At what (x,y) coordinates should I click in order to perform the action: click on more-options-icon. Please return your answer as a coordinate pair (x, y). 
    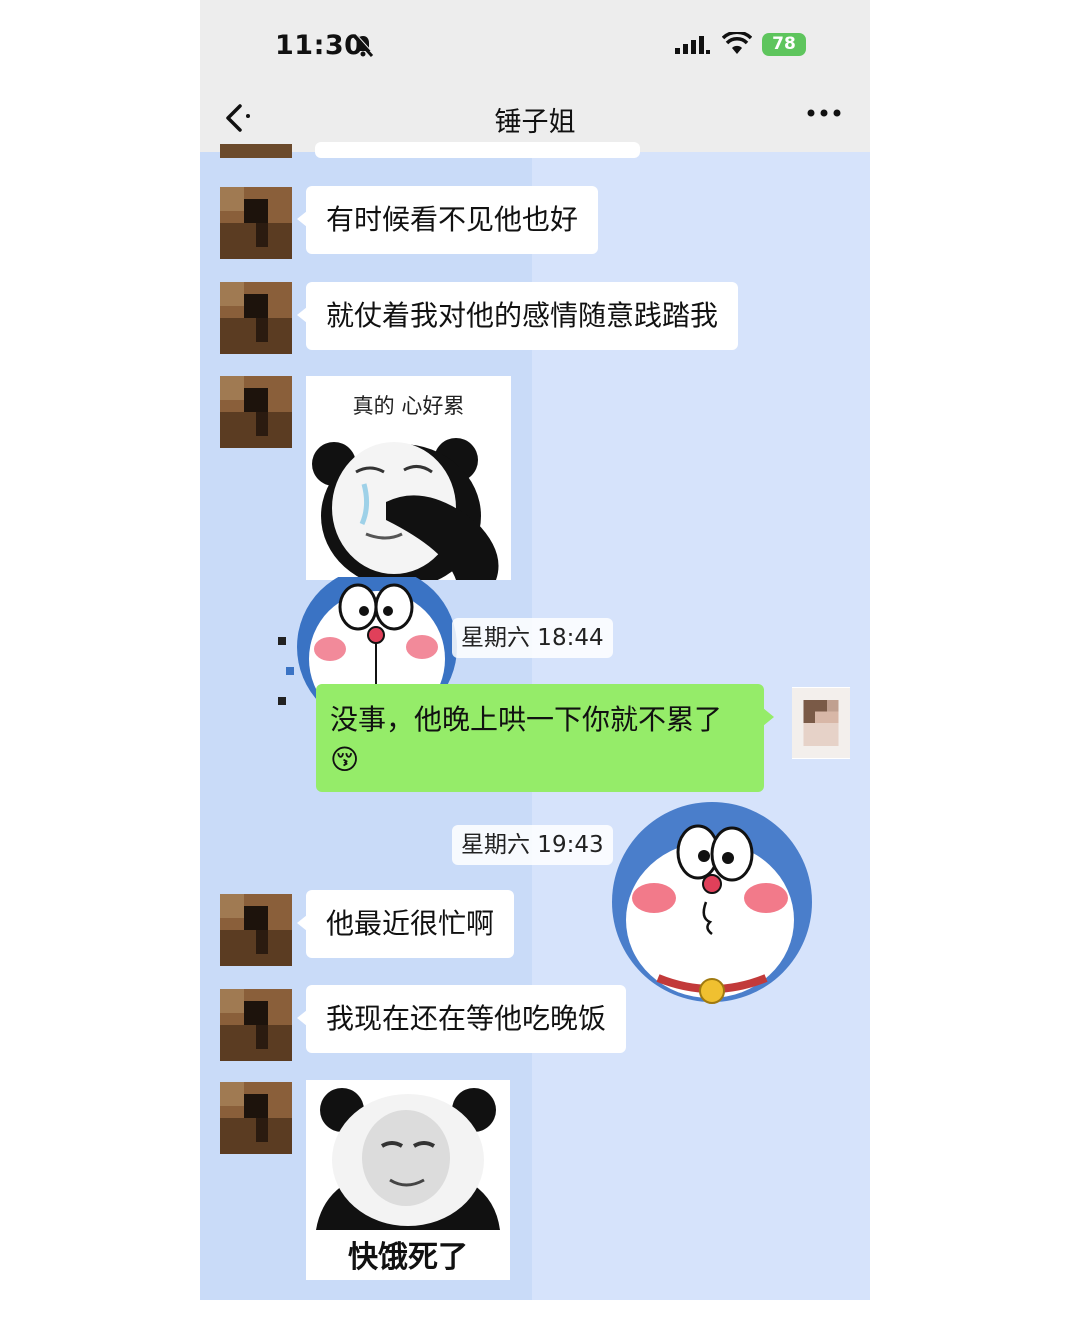
    Looking at the image, I should click on (824, 113).